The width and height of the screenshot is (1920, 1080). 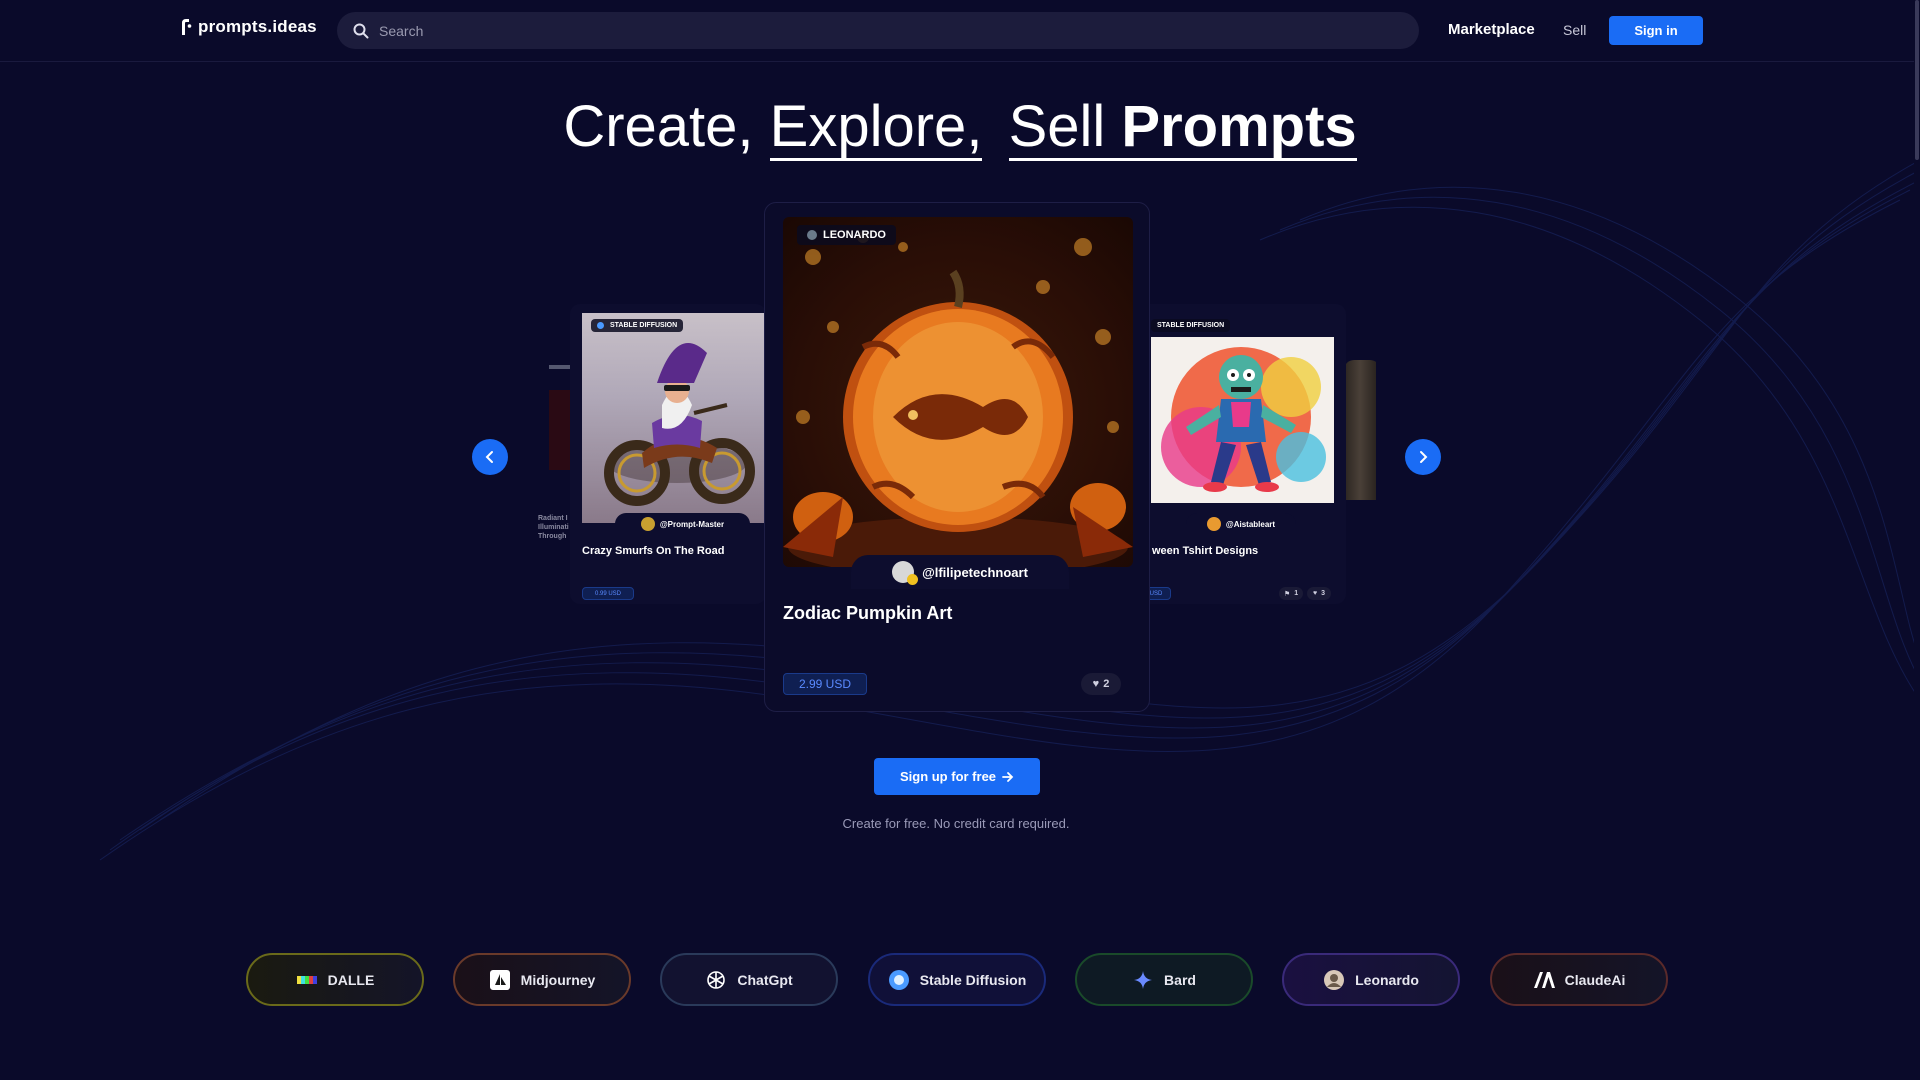 I want to click on model-pill-stable-diffusion: Stable Diffusion, so click(x=957, y=979).